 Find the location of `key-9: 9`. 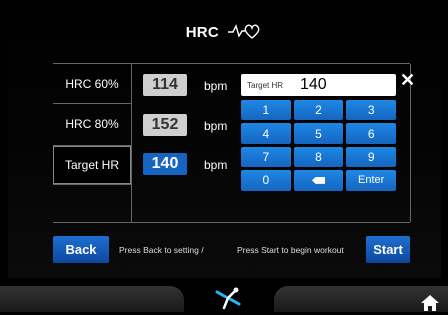

key-9: 9 is located at coordinates (371, 157).